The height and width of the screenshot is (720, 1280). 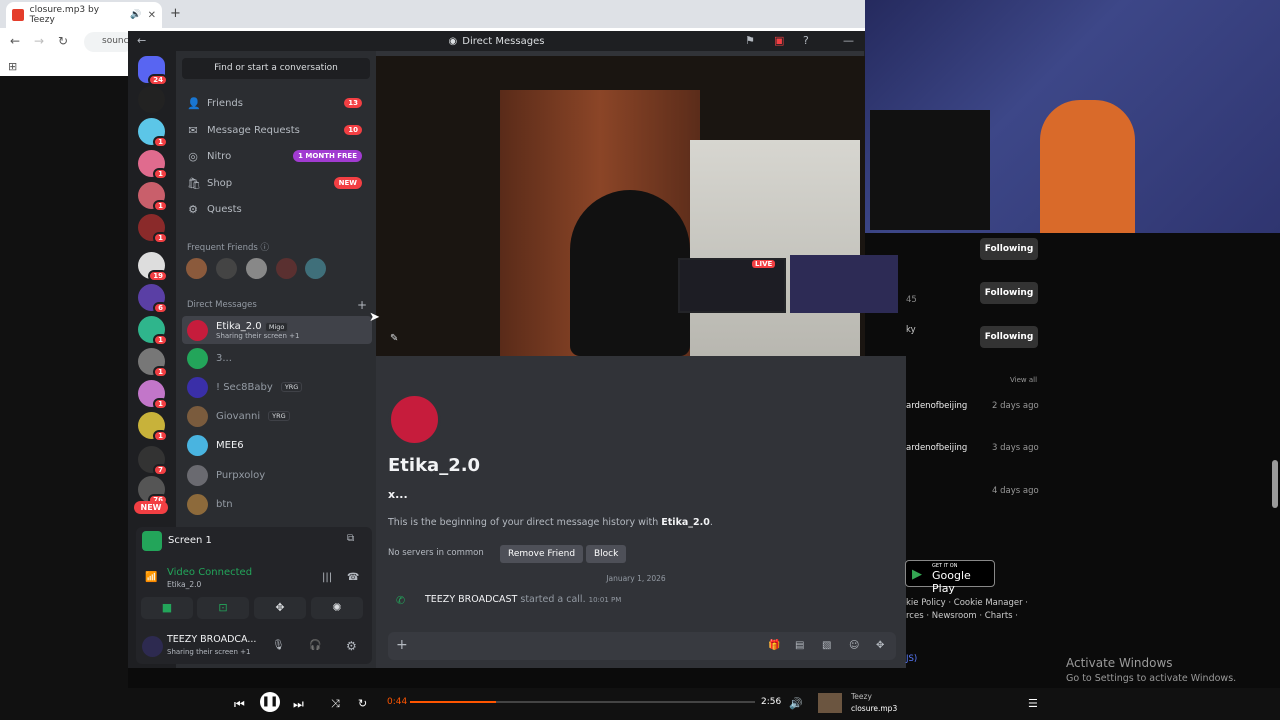 I want to click on reload-icon: ↻, so click(x=63, y=41).